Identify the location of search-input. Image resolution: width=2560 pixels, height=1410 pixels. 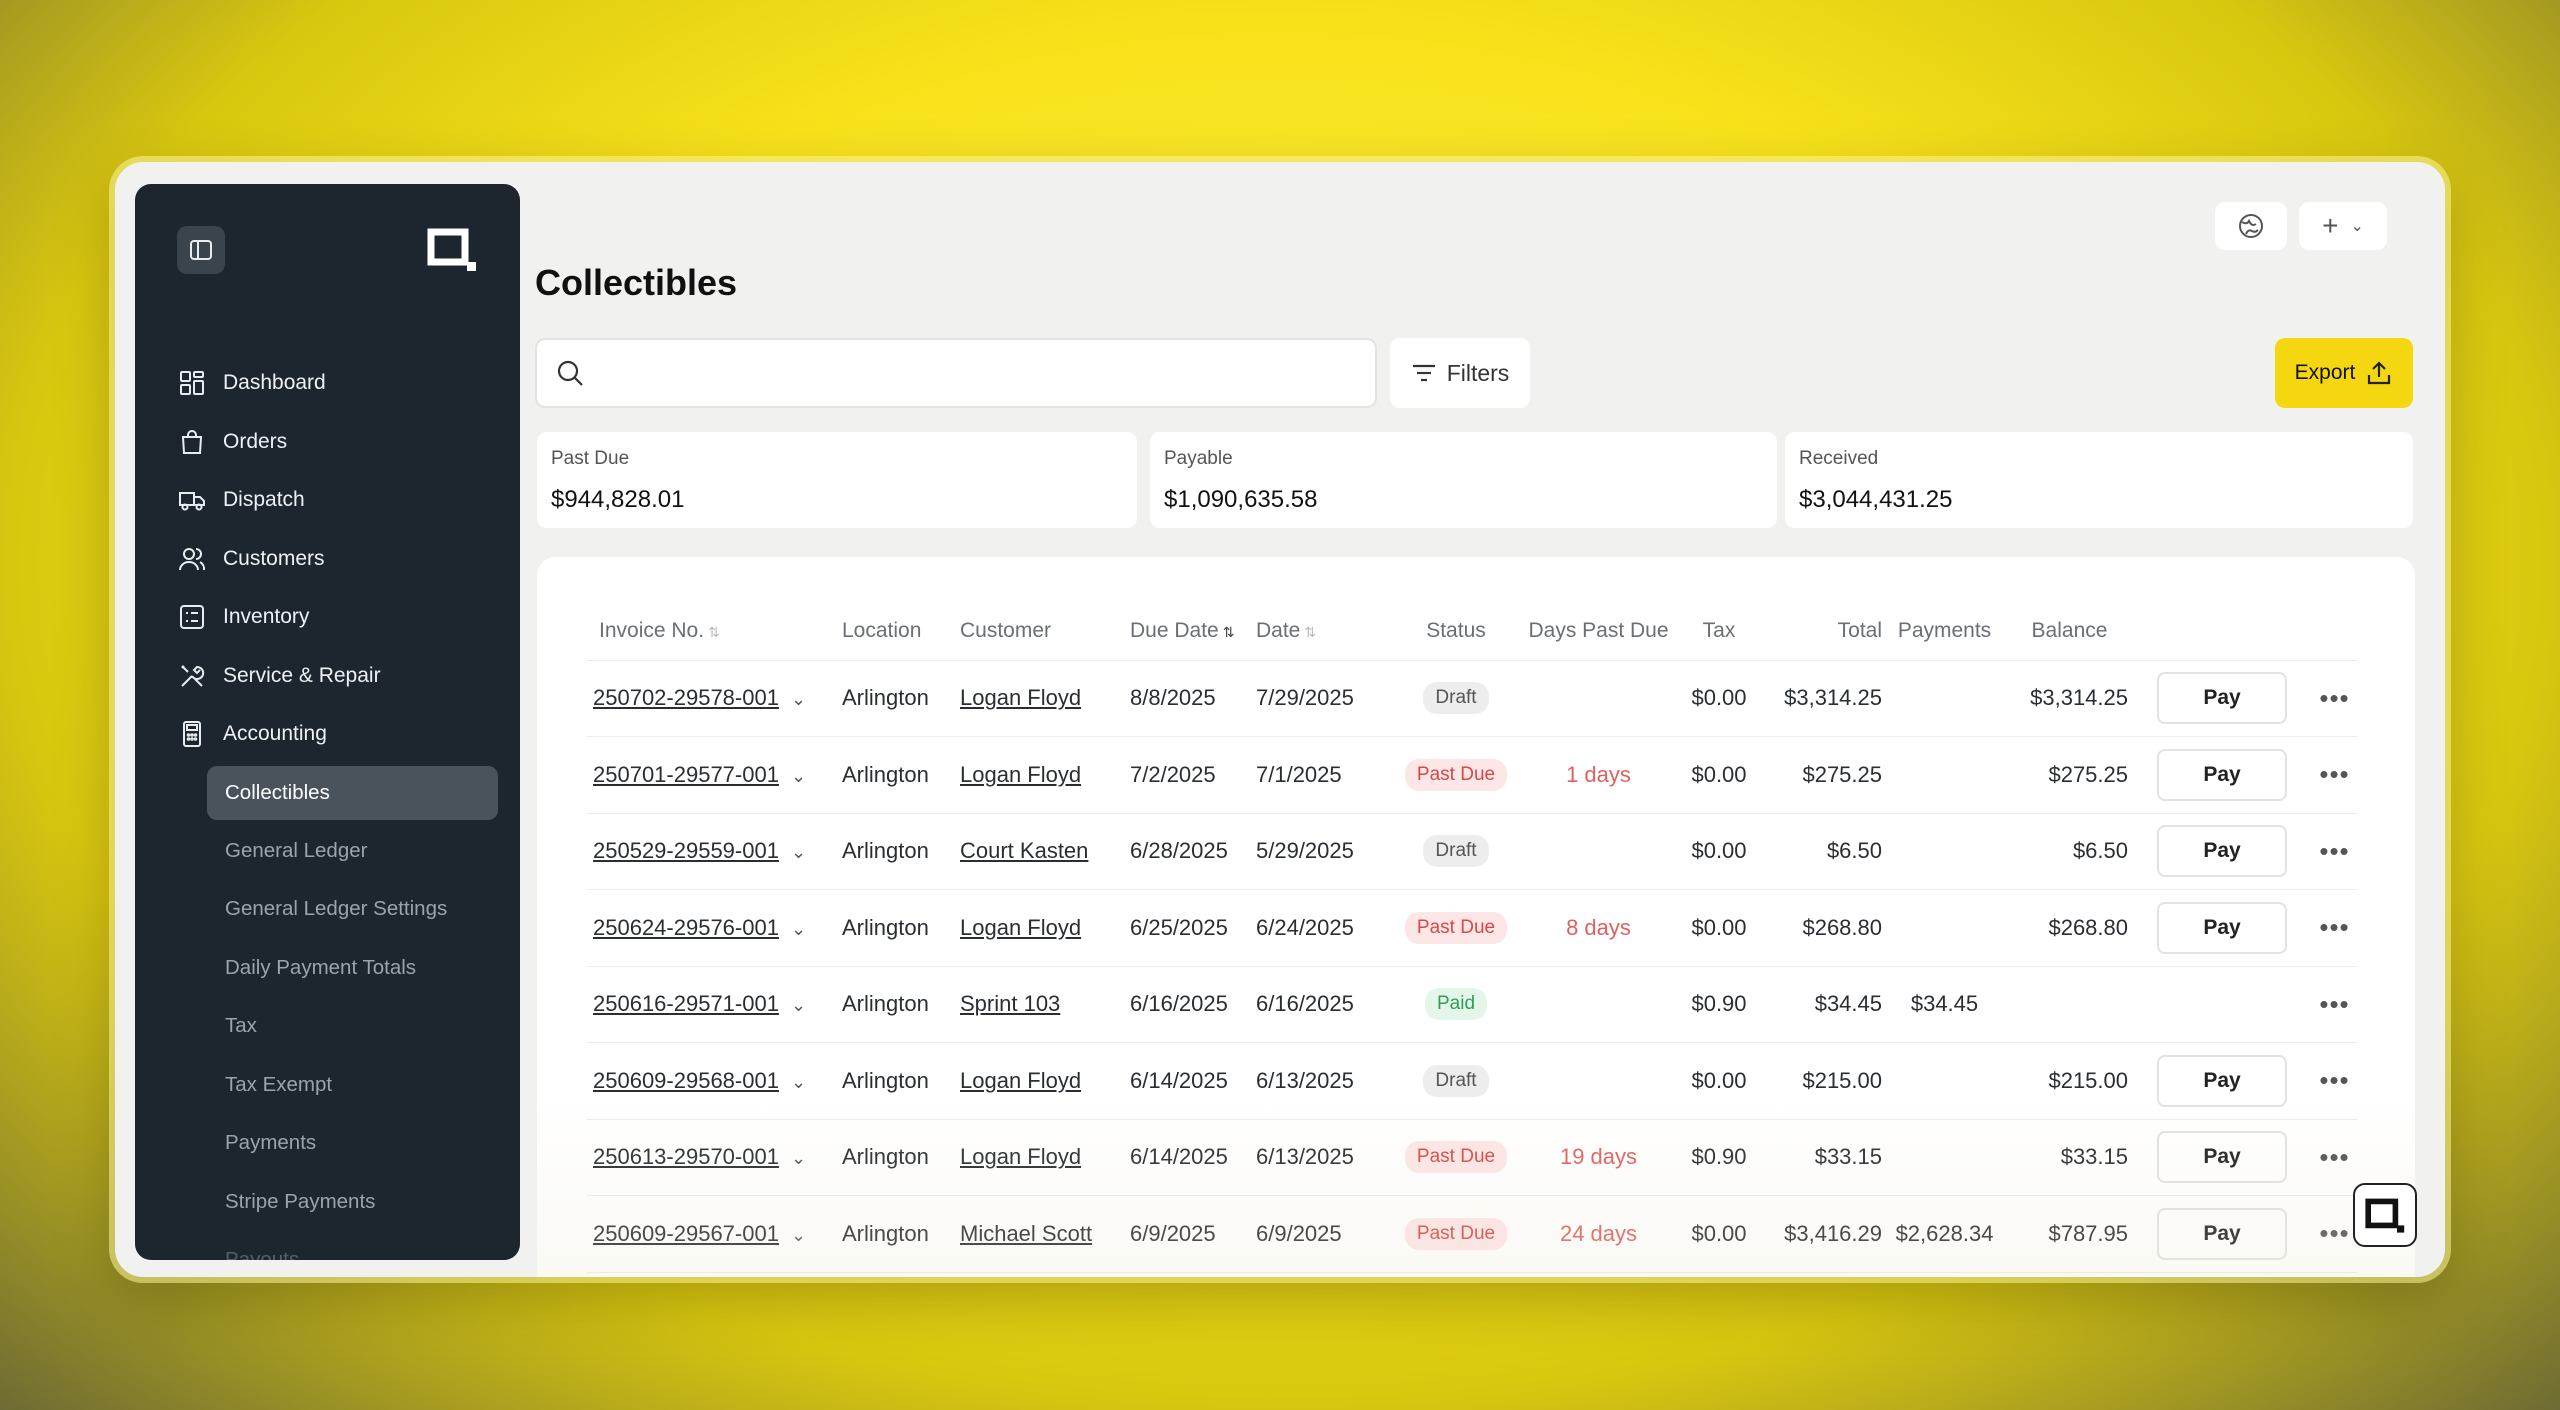
(977, 373).